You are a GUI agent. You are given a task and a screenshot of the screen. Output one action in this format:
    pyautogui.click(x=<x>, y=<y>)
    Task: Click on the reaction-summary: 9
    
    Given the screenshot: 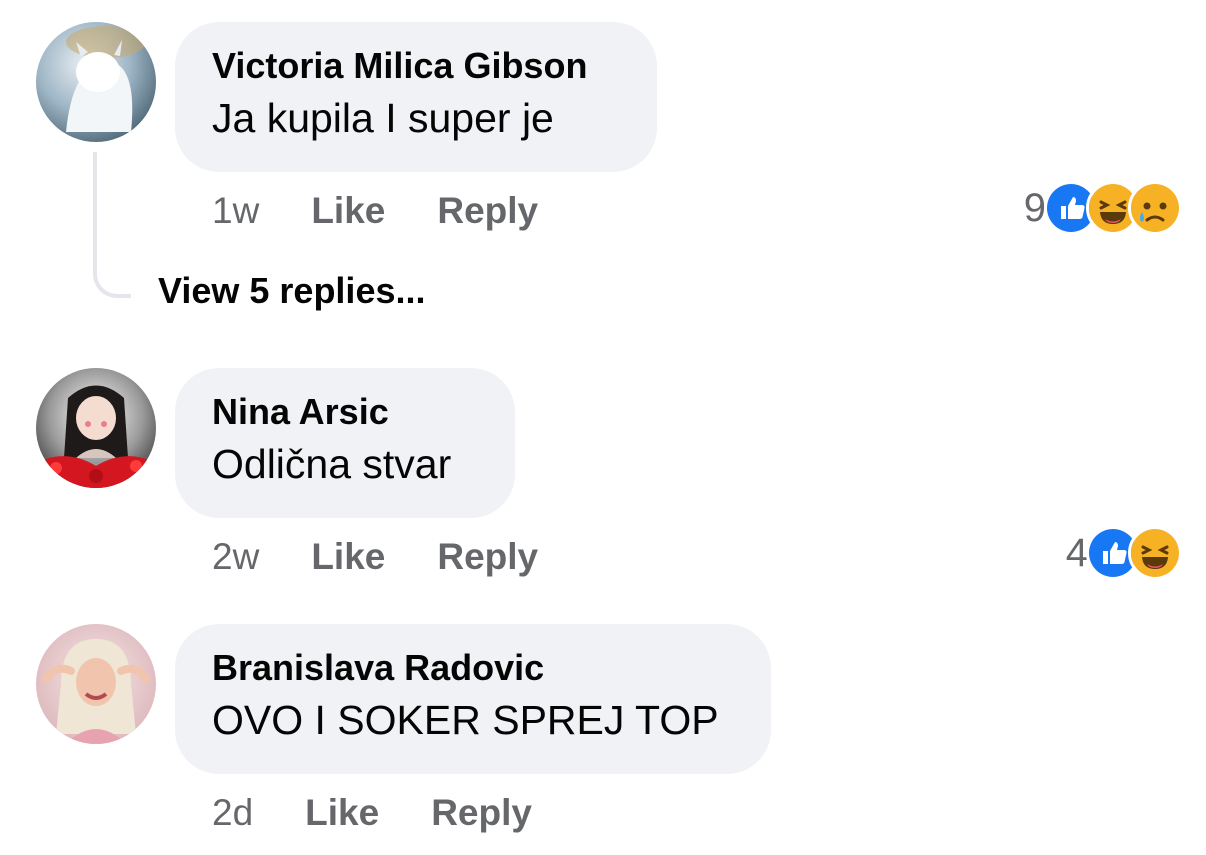 What is the action you would take?
    pyautogui.click(x=1102, y=208)
    